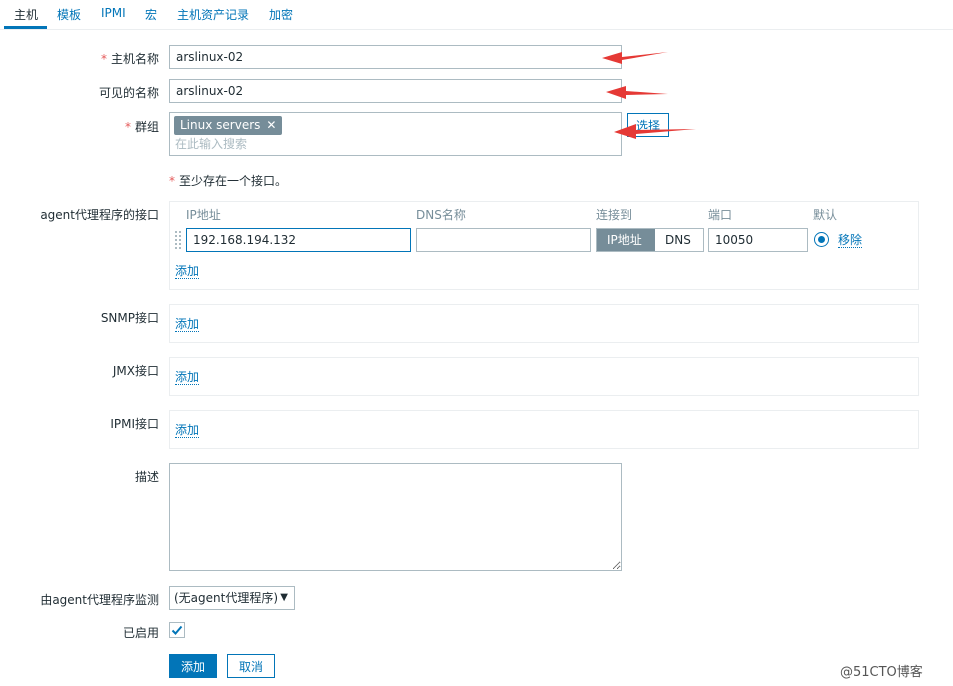 The image size is (953, 686). I want to click on col-default-header: 默认, so click(825, 215).